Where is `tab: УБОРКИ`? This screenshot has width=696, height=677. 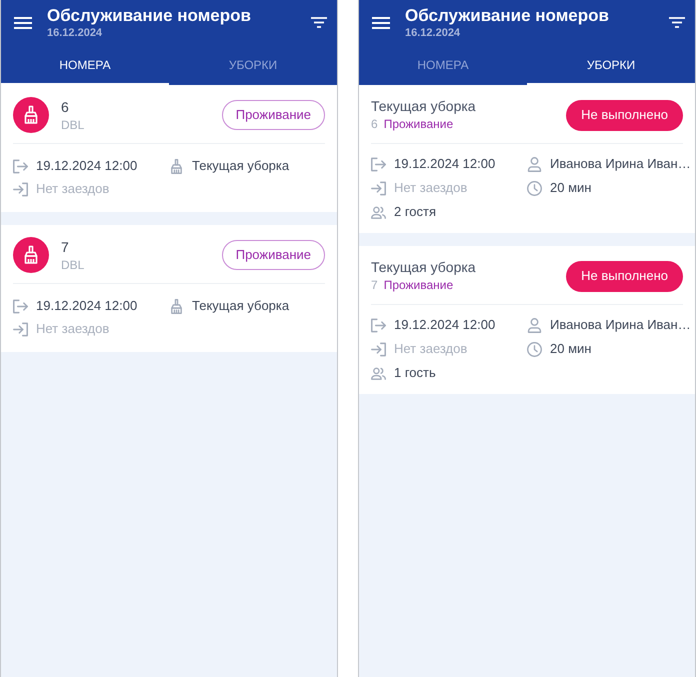
tab: УБОРКИ is located at coordinates (253, 65).